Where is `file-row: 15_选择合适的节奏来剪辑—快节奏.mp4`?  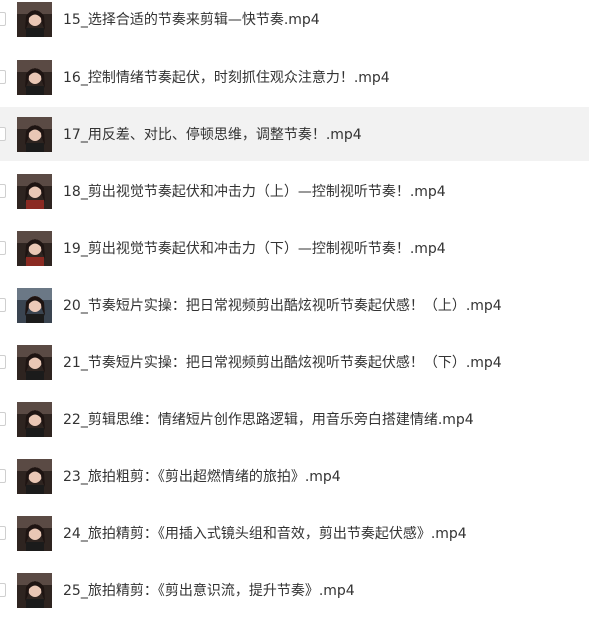
file-row: 15_选择合适的节奏来剪辑—快节奏.mp4 is located at coordinates (294, 23).